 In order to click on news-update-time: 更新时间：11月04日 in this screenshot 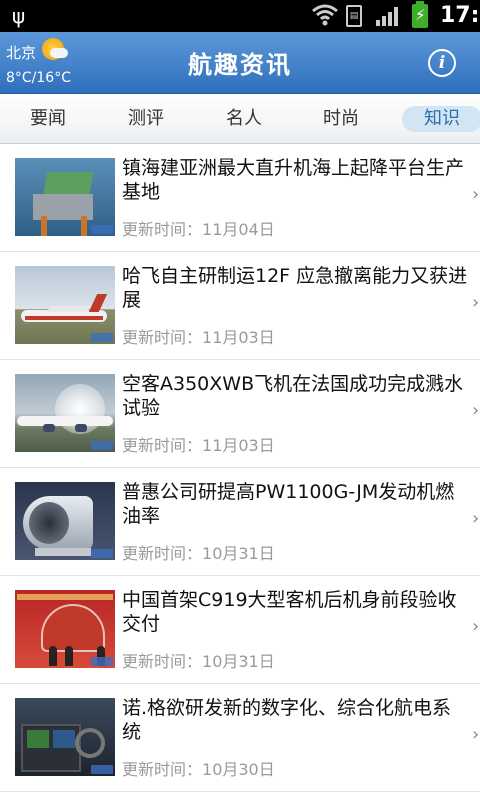, I will do `click(198, 228)`.